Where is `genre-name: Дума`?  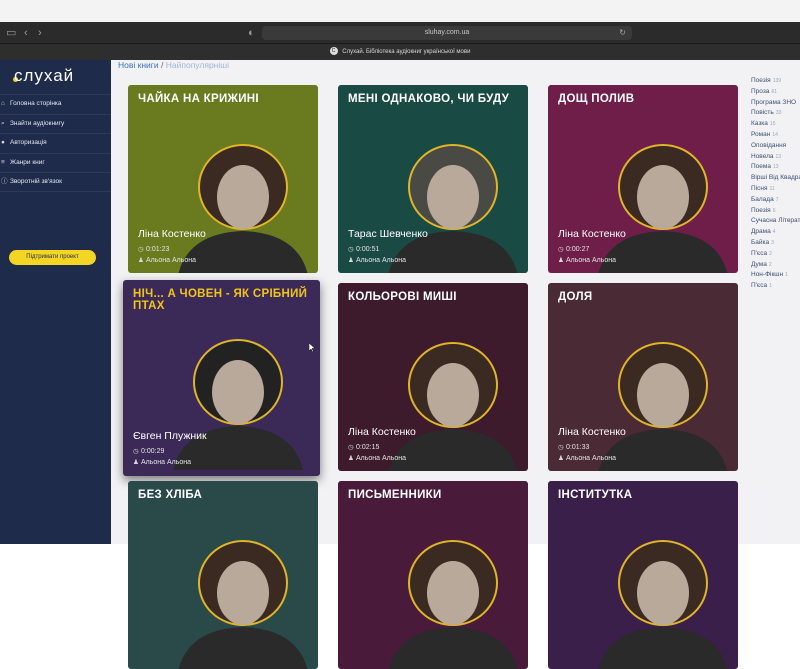
genre-name: Дума is located at coordinates (759, 264).